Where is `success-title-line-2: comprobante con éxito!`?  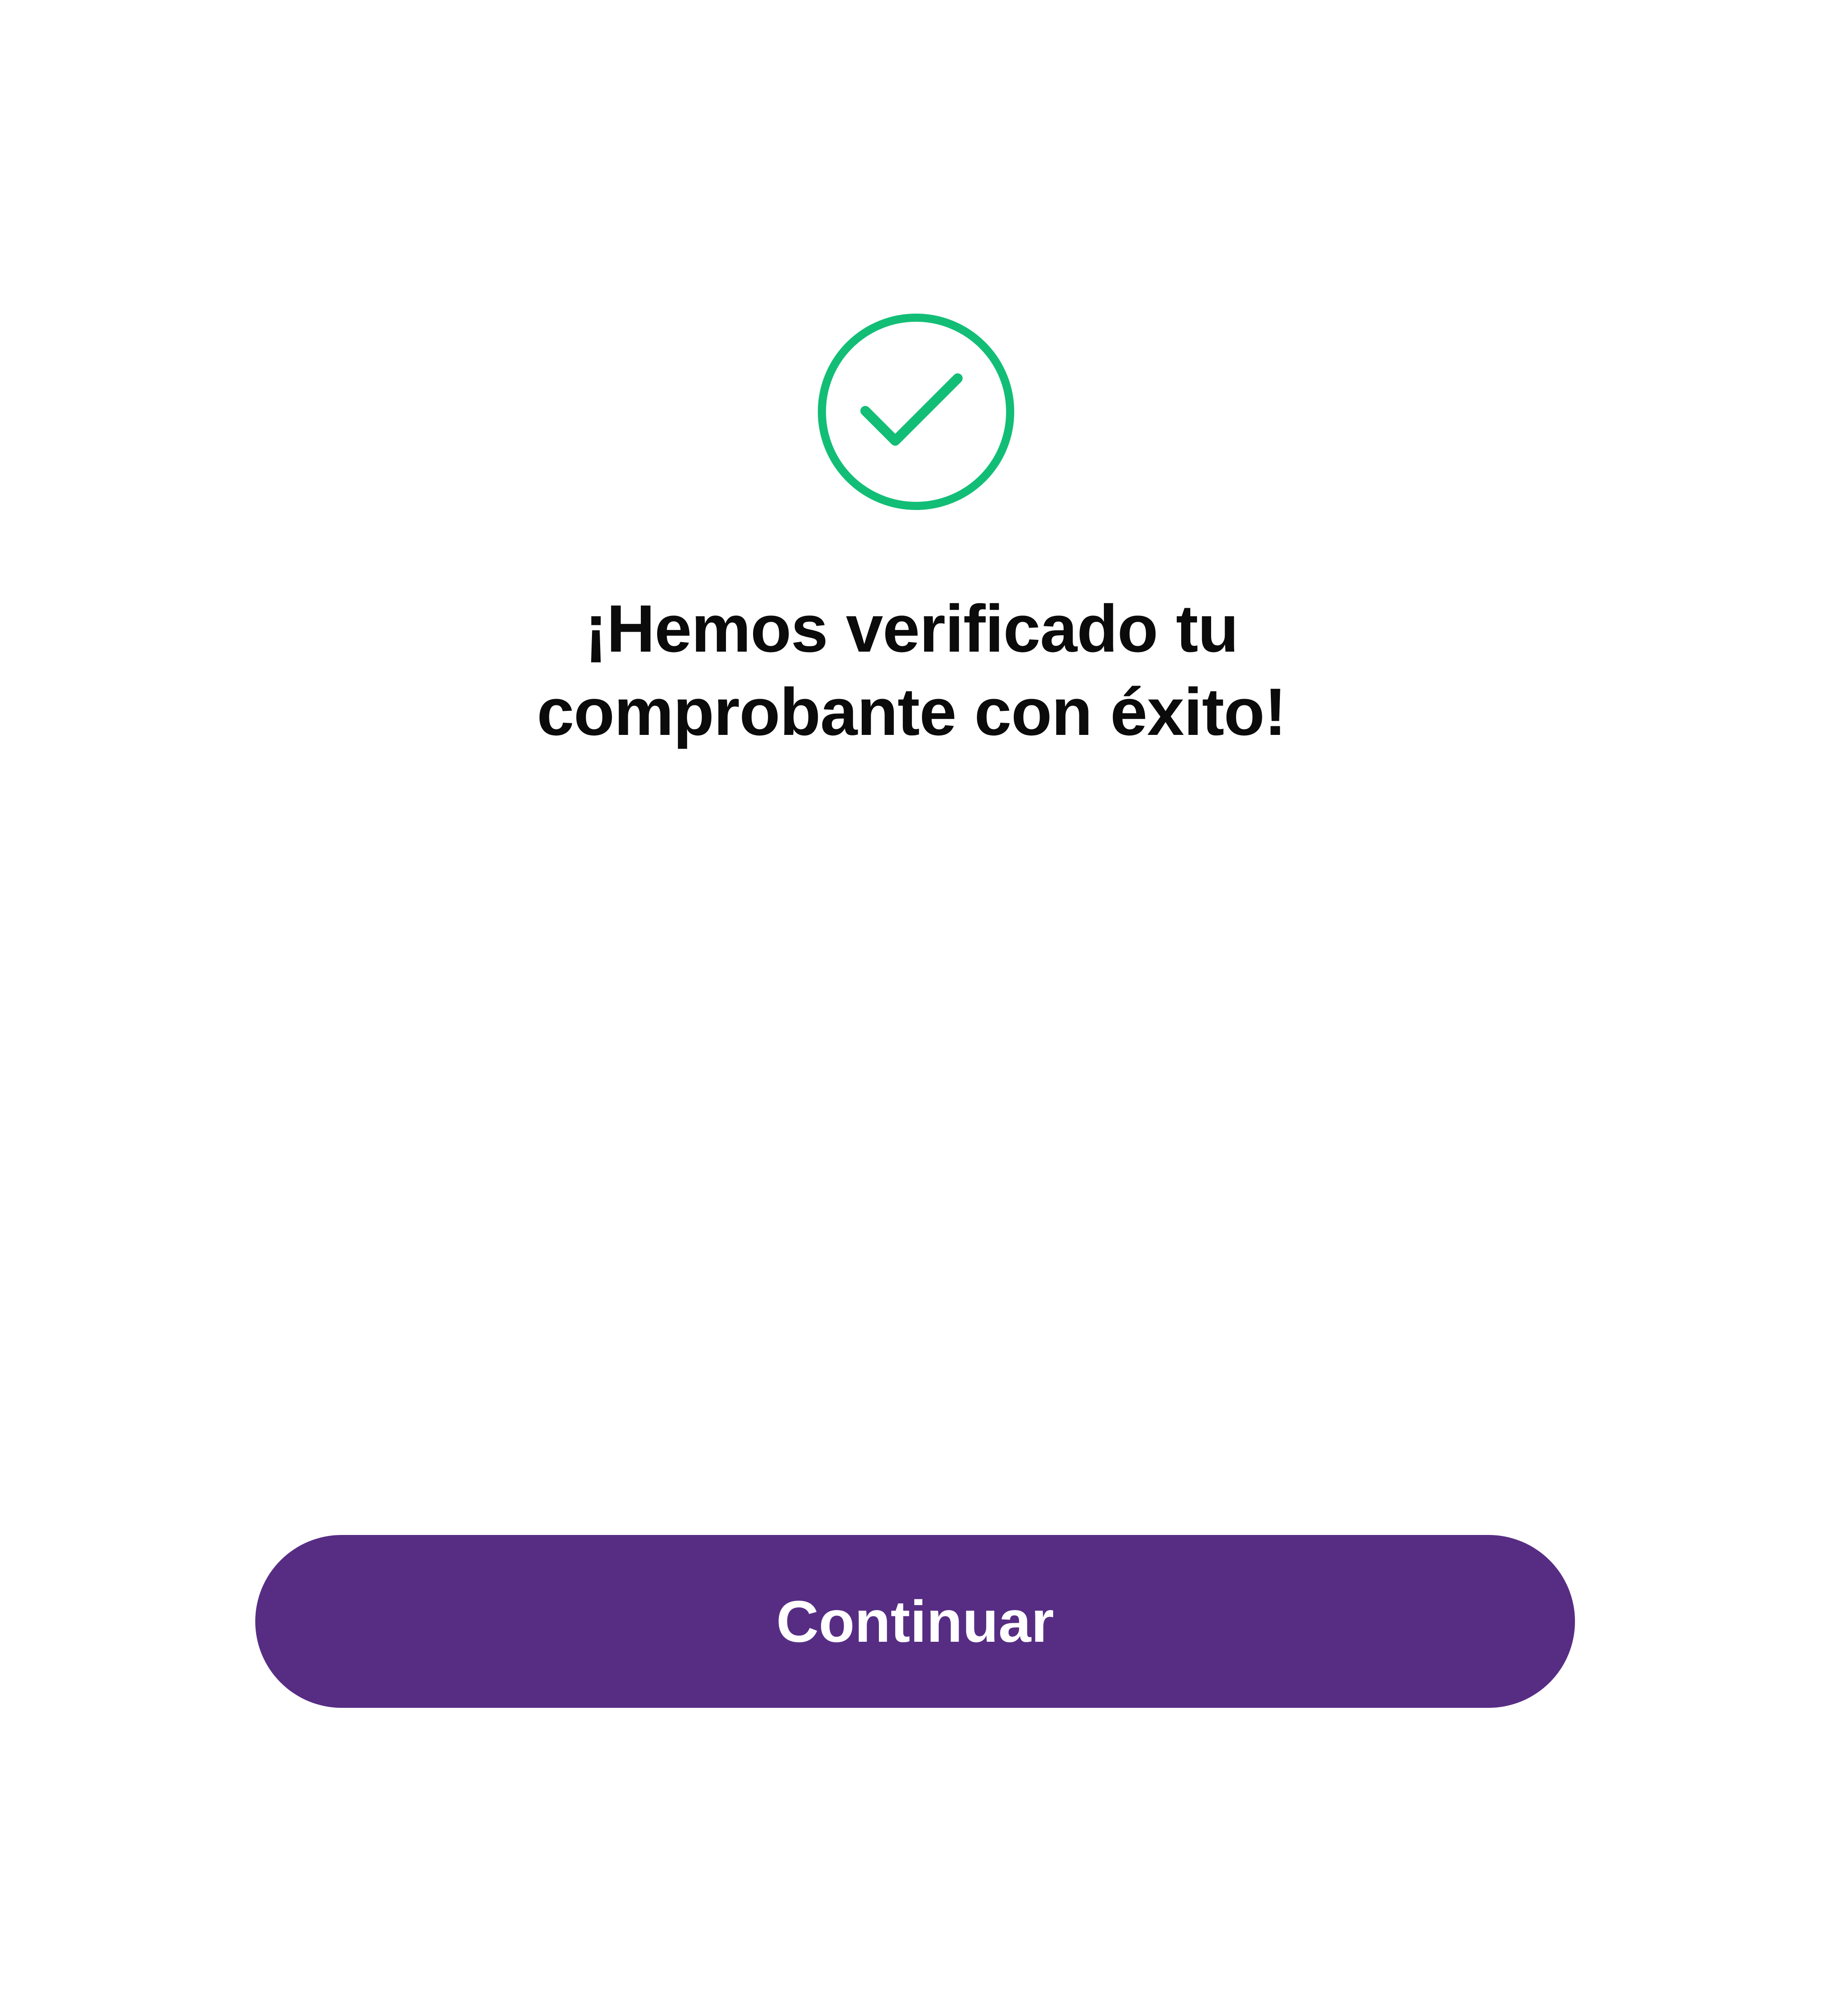 success-title-line-2: comprobante con éxito! is located at coordinates (912, 712).